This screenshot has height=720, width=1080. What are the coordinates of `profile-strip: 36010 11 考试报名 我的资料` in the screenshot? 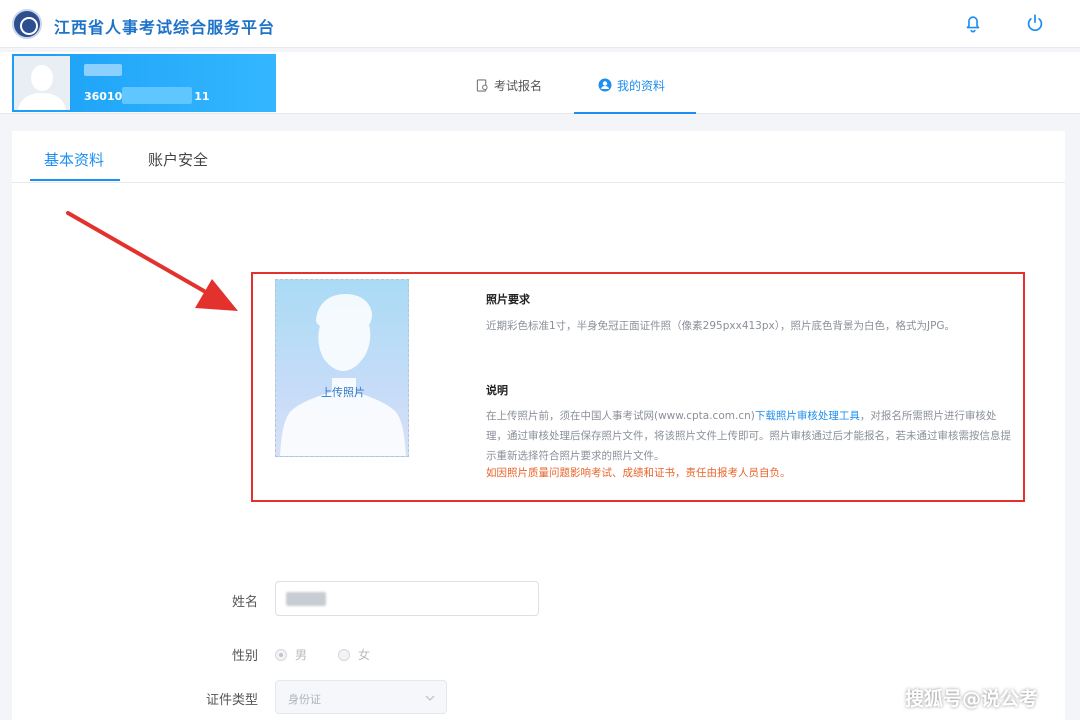 It's located at (540, 83).